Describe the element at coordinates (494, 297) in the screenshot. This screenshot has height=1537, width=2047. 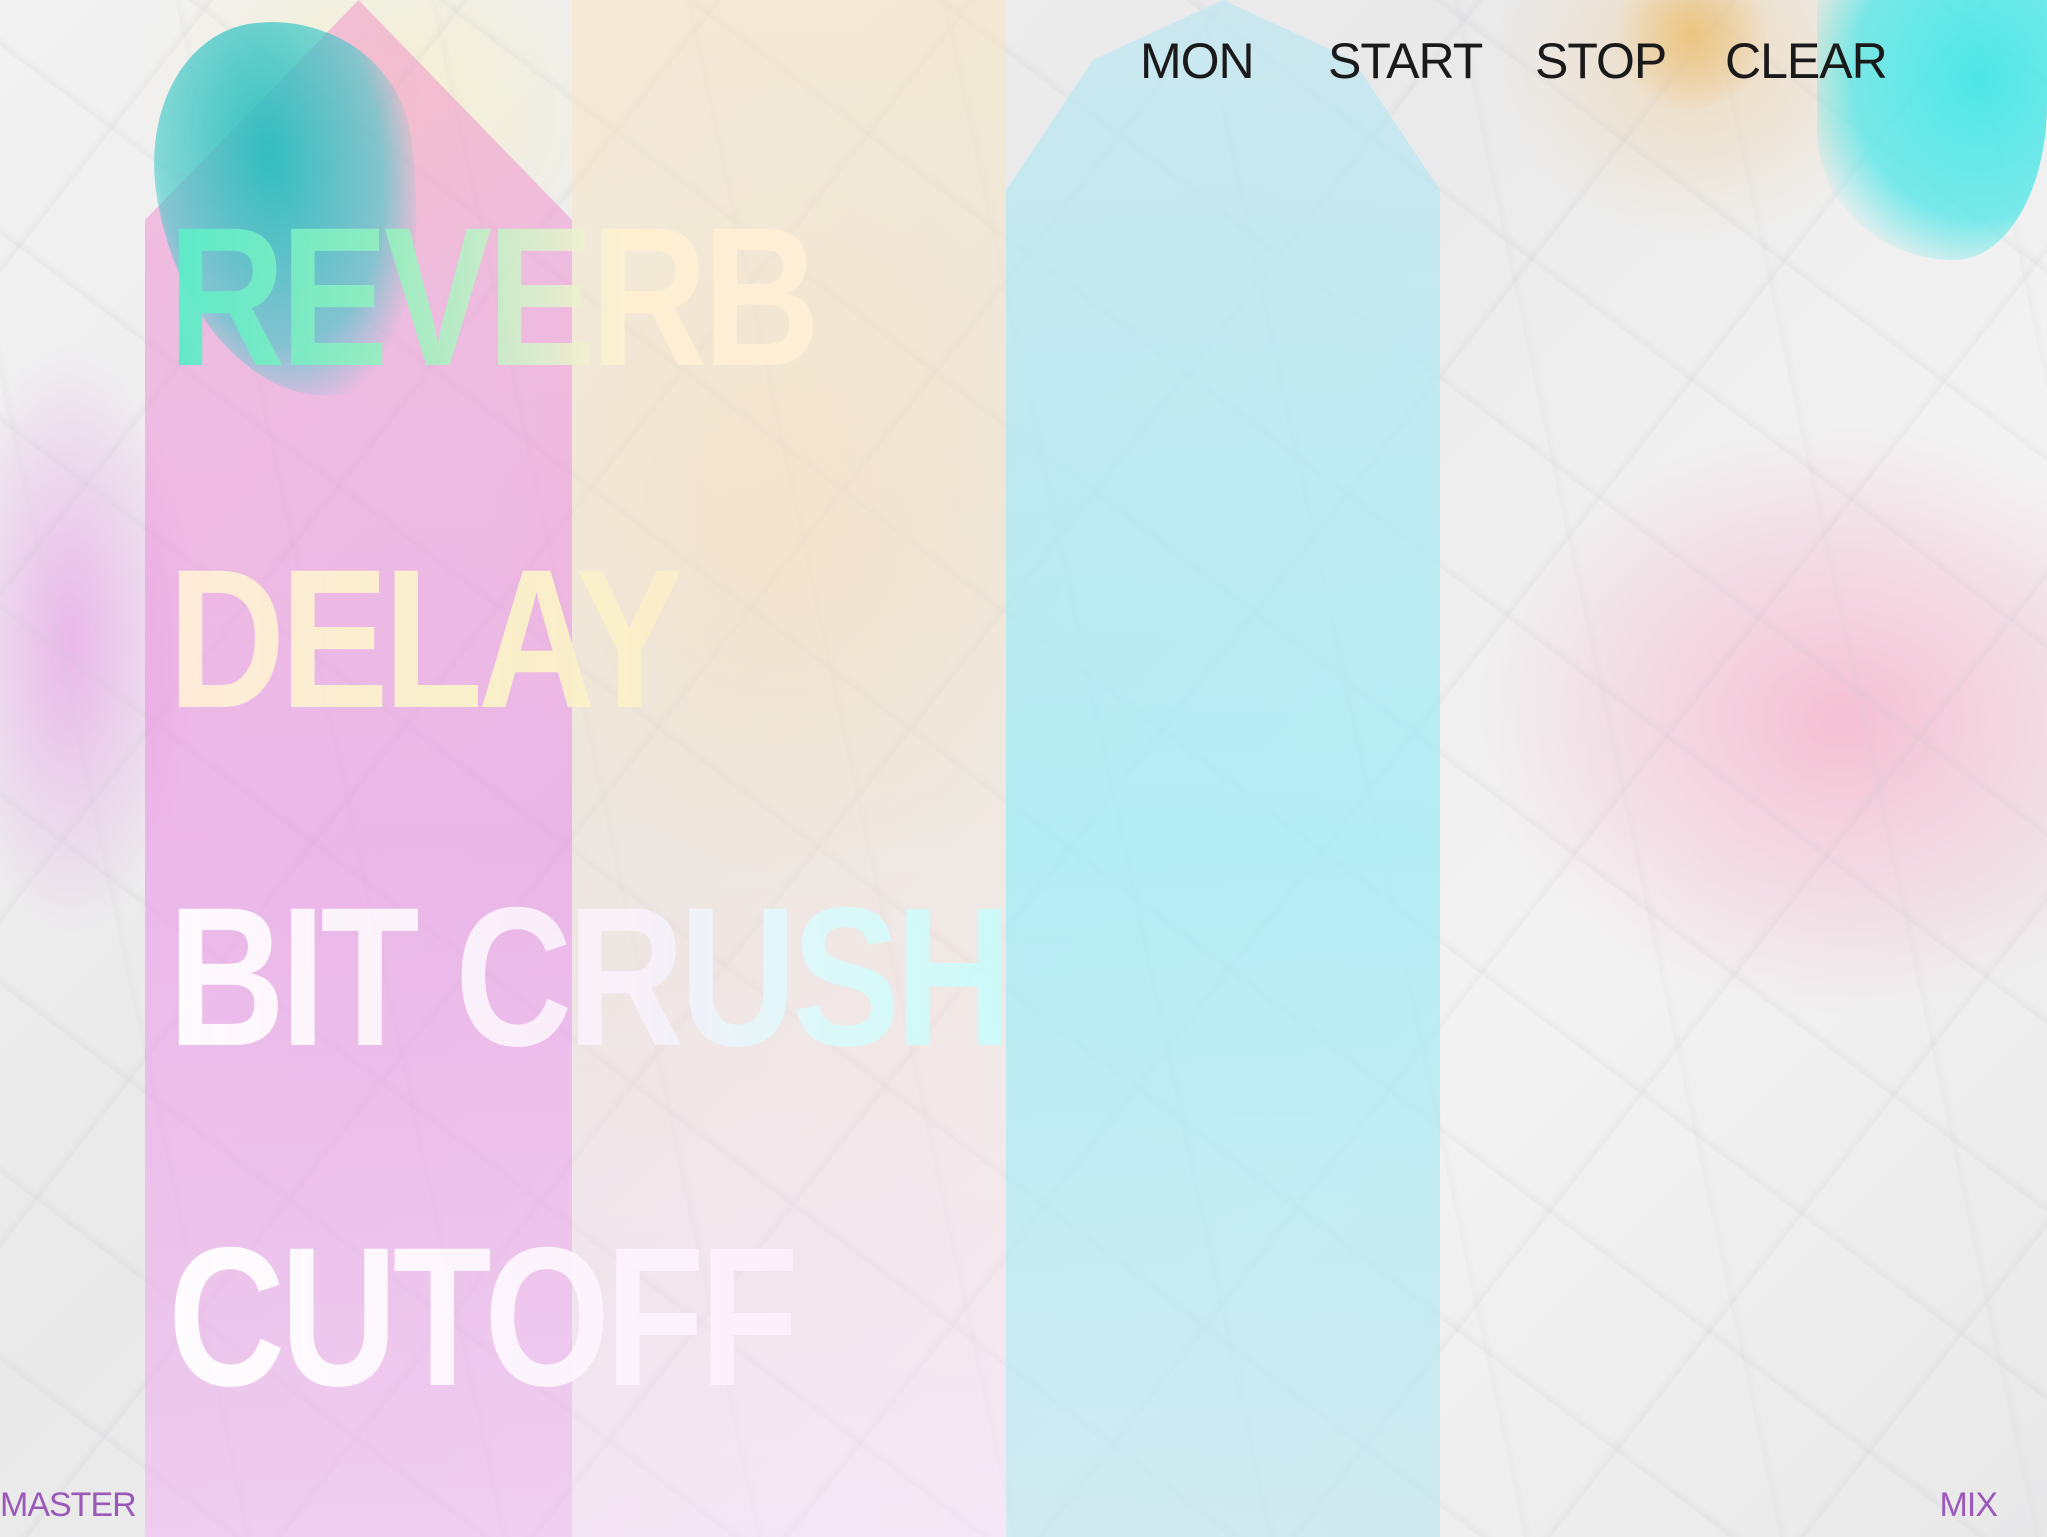
I see `effect-reverb: REVERB` at that location.